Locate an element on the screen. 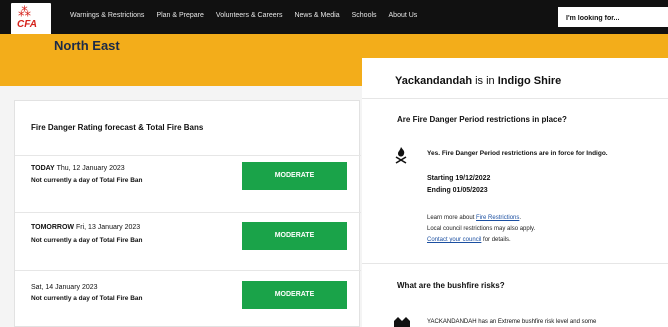 The image size is (668, 327). learn-more-suffix: . is located at coordinates (520, 218).